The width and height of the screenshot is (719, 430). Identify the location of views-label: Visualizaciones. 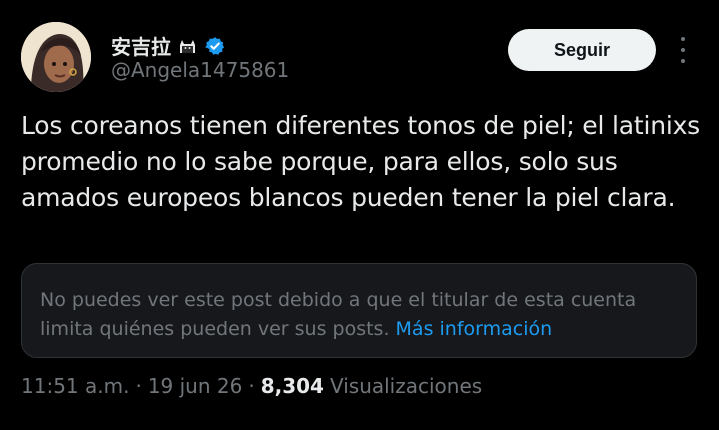
(406, 386).